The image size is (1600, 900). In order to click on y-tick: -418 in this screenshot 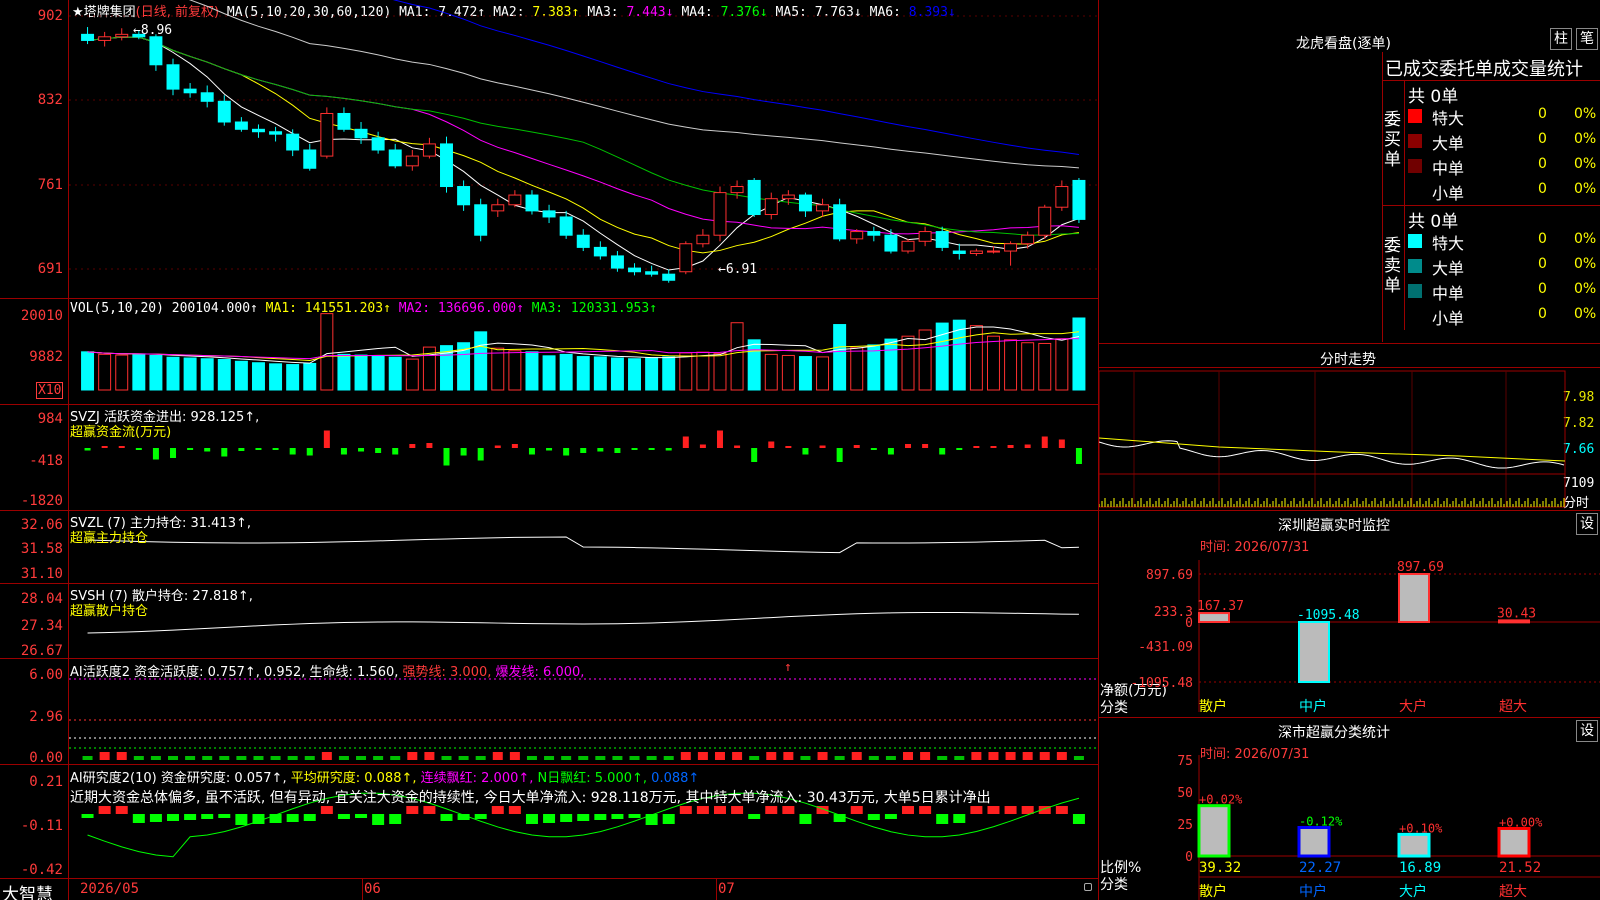, I will do `click(46, 461)`.